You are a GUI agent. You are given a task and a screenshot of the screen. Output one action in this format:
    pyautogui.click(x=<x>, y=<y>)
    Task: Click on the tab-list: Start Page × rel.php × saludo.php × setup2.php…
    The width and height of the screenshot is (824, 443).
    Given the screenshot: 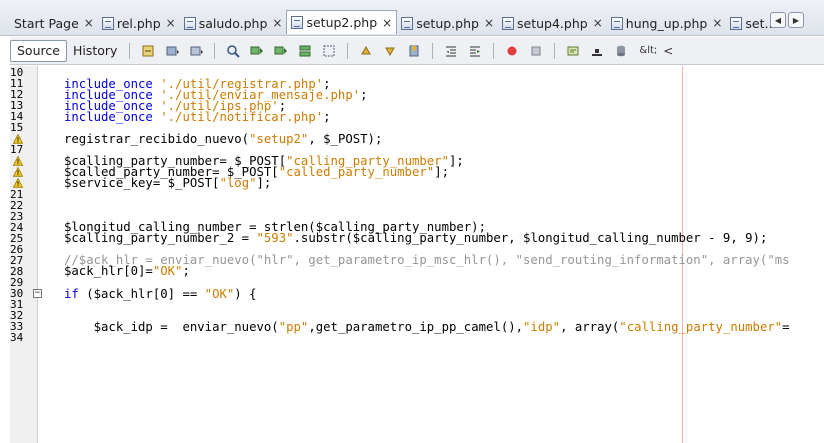 What is the action you would take?
    pyautogui.click(x=395, y=22)
    